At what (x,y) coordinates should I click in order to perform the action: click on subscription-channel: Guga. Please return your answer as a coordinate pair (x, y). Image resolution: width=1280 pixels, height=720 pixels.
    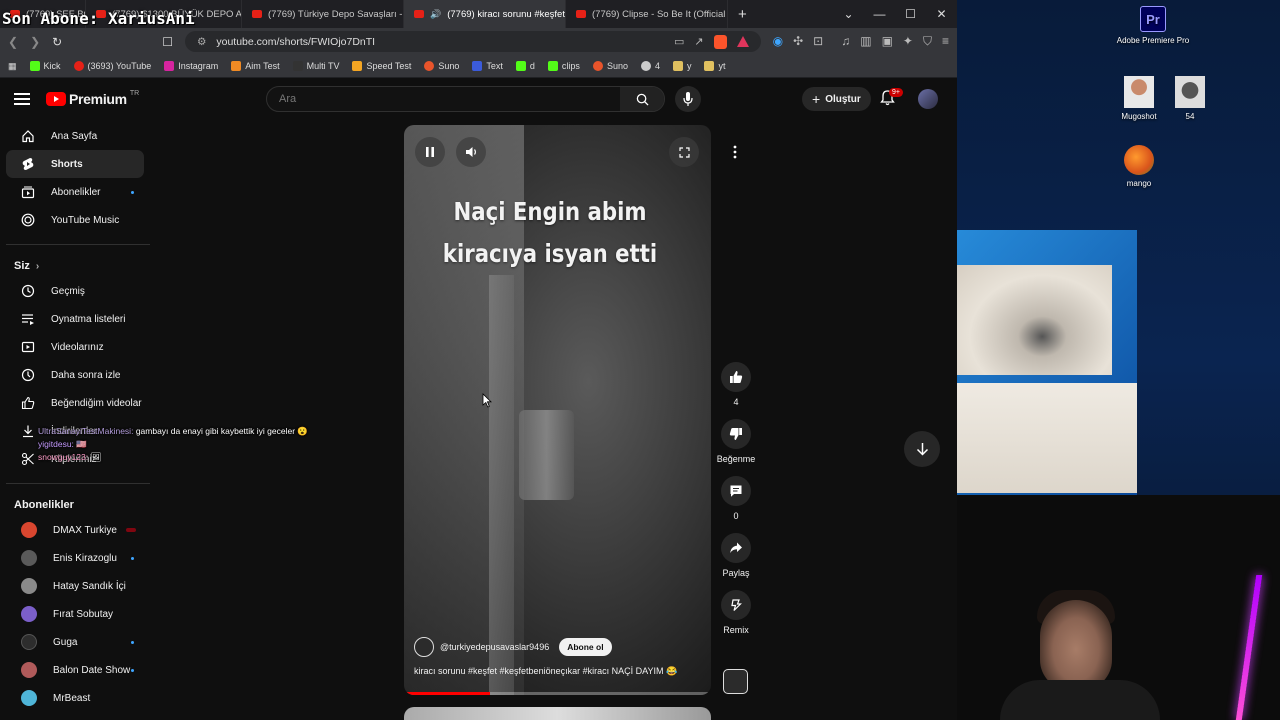
    Looking at the image, I should click on (75, 642).